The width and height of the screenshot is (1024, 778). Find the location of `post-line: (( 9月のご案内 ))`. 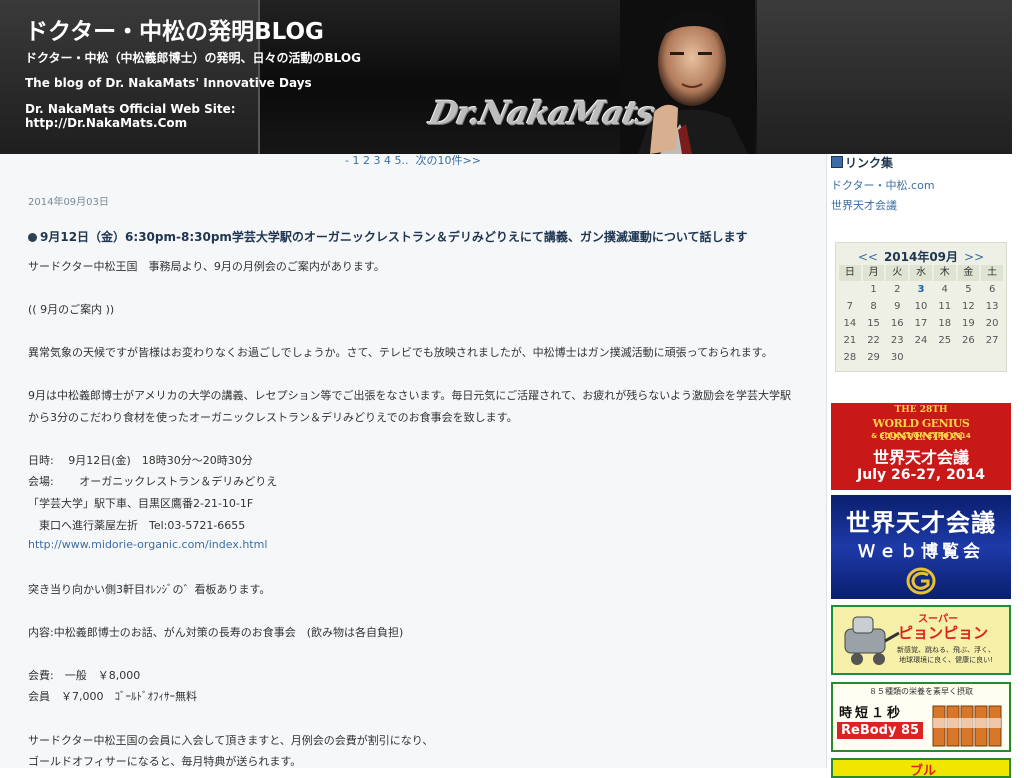

post-line: (( 9月のご案内 )) is located at coordinates (71, 309).